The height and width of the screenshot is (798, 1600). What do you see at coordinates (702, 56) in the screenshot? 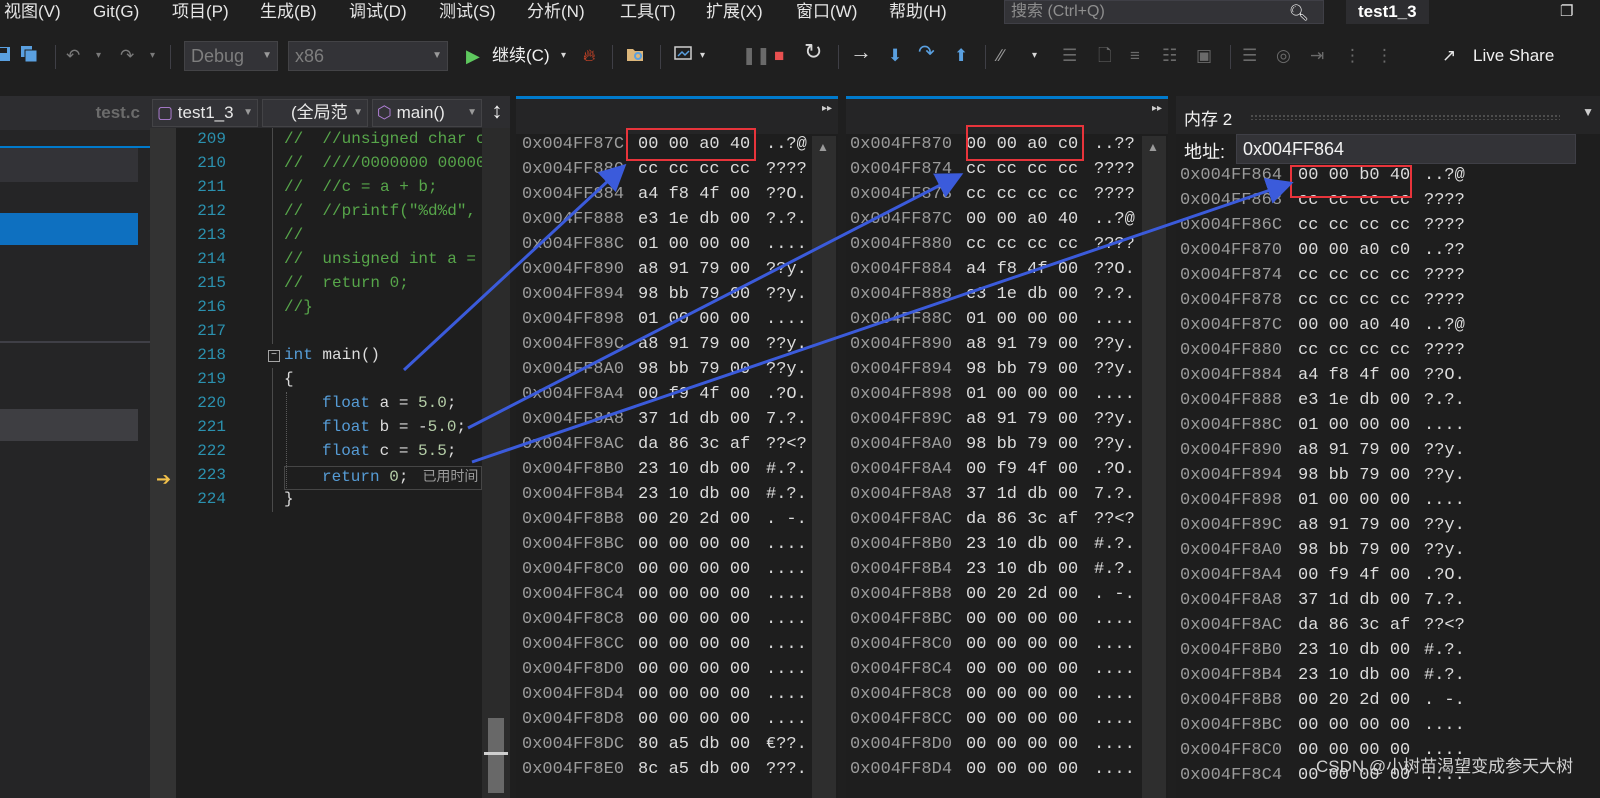
I see `insights-dropdown-icon: ▾` at bounding box center [702, 56].